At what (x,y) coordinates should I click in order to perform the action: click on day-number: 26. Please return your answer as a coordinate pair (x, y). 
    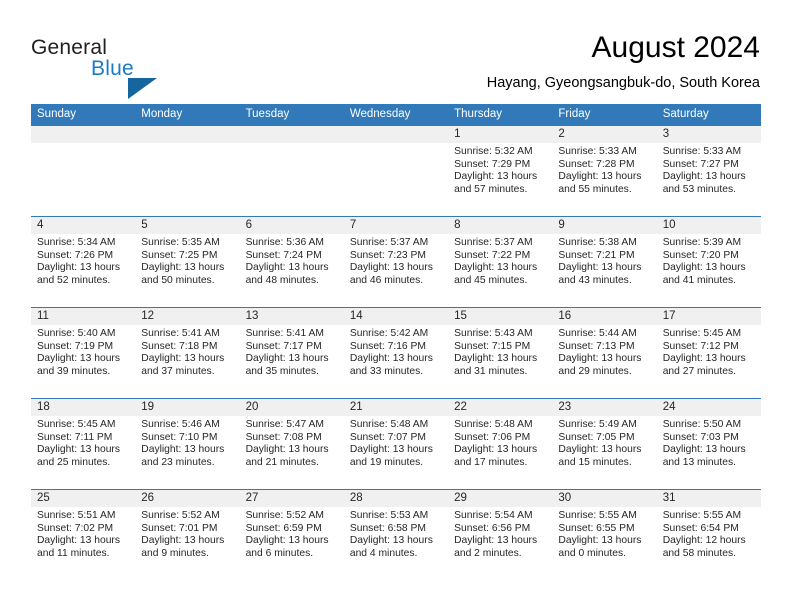
    Looking at the image, I should click on (187, 498).